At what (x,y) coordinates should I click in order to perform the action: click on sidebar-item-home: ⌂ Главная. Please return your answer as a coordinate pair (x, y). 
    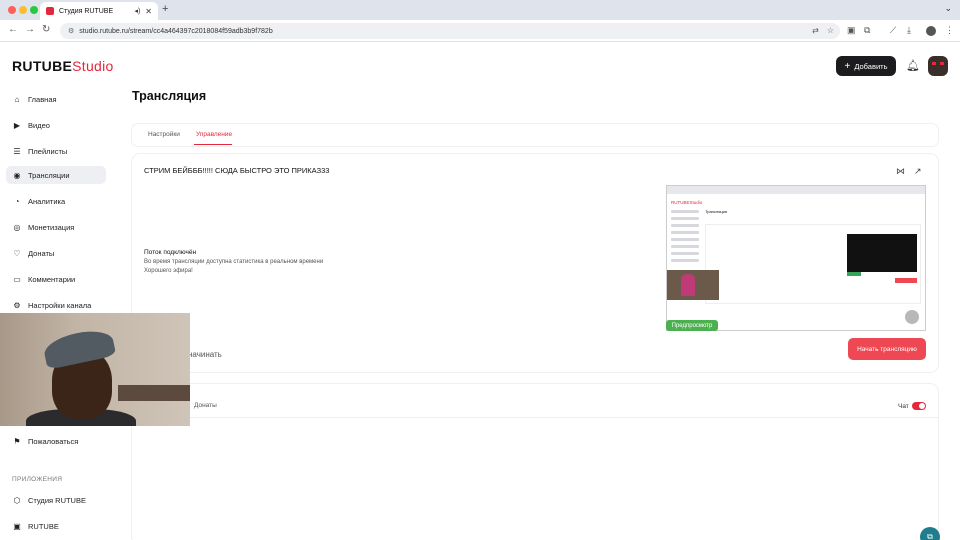
    Looking at the image, I should click on (56, 99).